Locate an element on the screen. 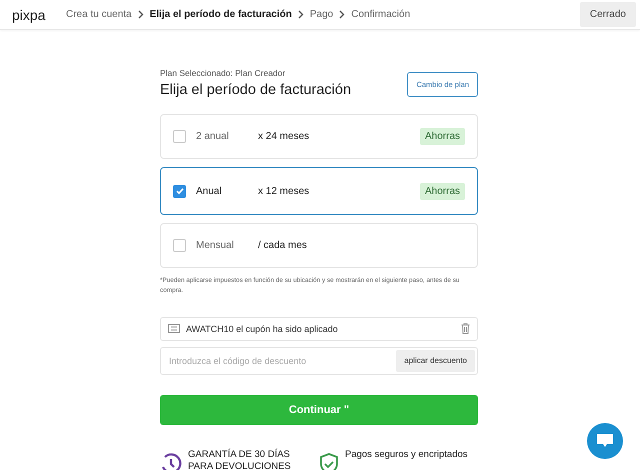 Image resolution: width=640 pixels, height=470 pixels. billing-option: Anual x 12 meses Ahorras is located at coordinates (319, 191).